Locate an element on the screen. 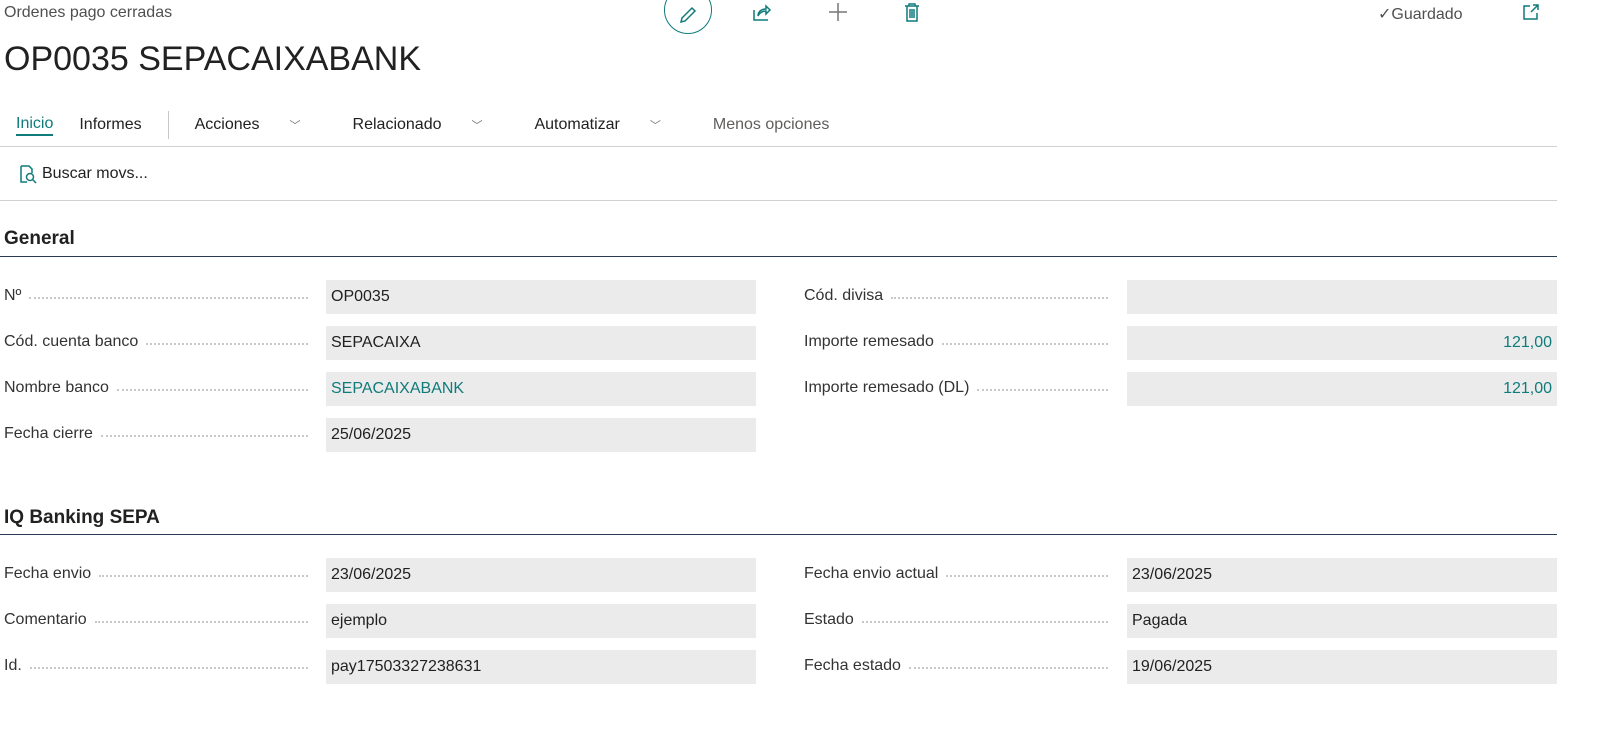  share-button is located at coordinates (762, 12).